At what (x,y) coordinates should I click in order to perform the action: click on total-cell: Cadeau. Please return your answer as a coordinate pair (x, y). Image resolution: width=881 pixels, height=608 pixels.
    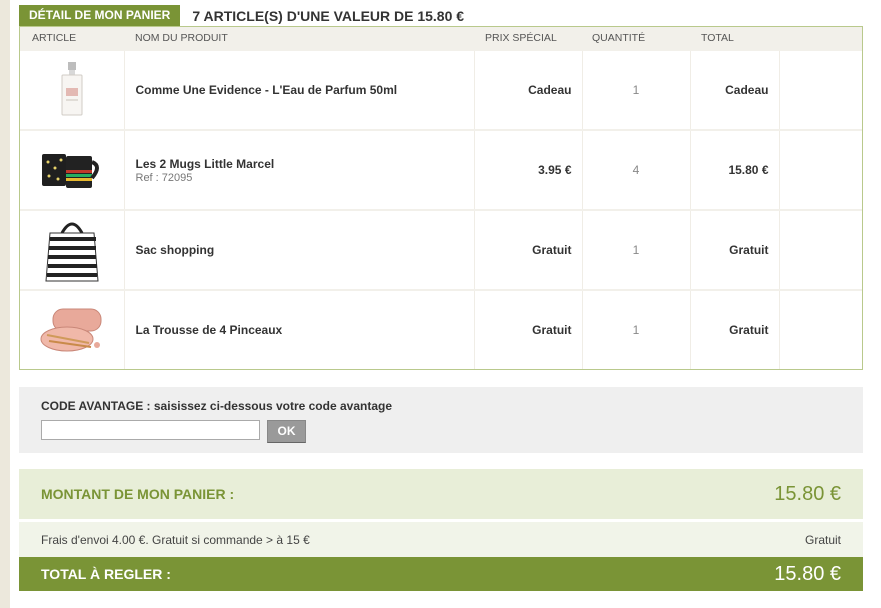
    Looking at the image, I should click on (734, 89).